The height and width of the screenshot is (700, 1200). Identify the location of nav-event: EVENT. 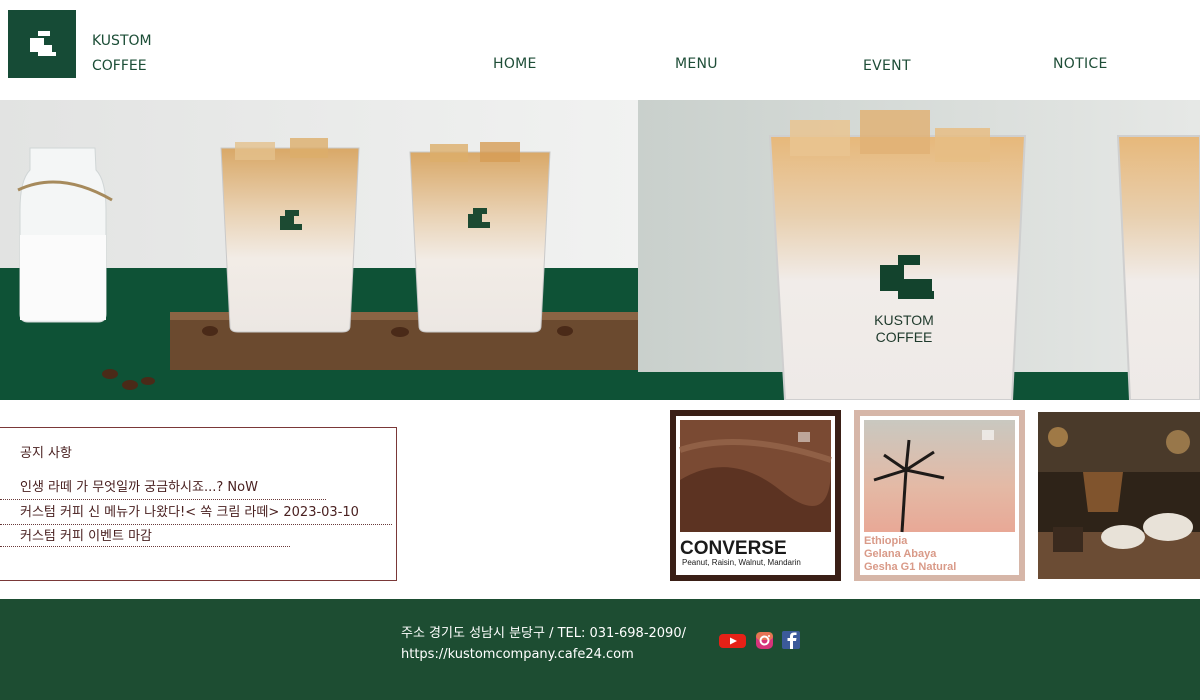
(887, 66).